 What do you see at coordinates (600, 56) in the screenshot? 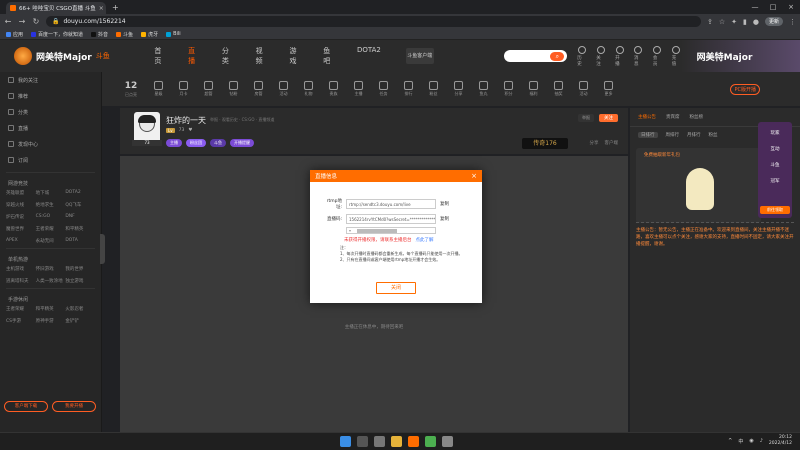
I see `header-icon-item: 关注` at bounding box center [600, 56].